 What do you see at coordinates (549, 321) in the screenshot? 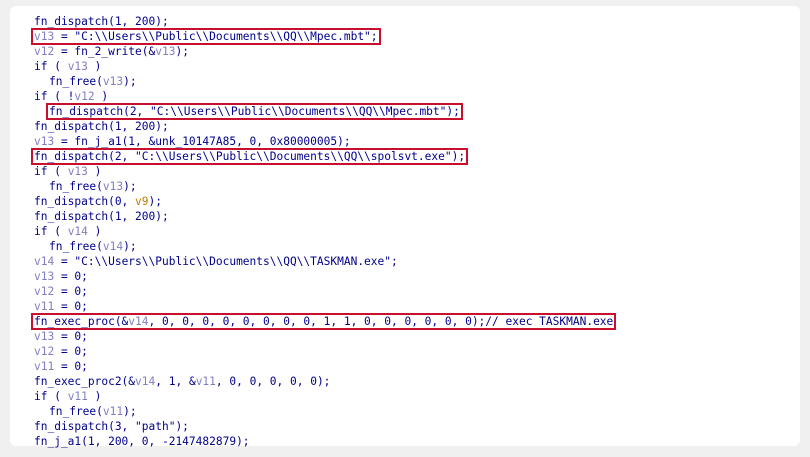
I see `code-token: // exec TASKMAN.exe` at bounding box center [549, 321].